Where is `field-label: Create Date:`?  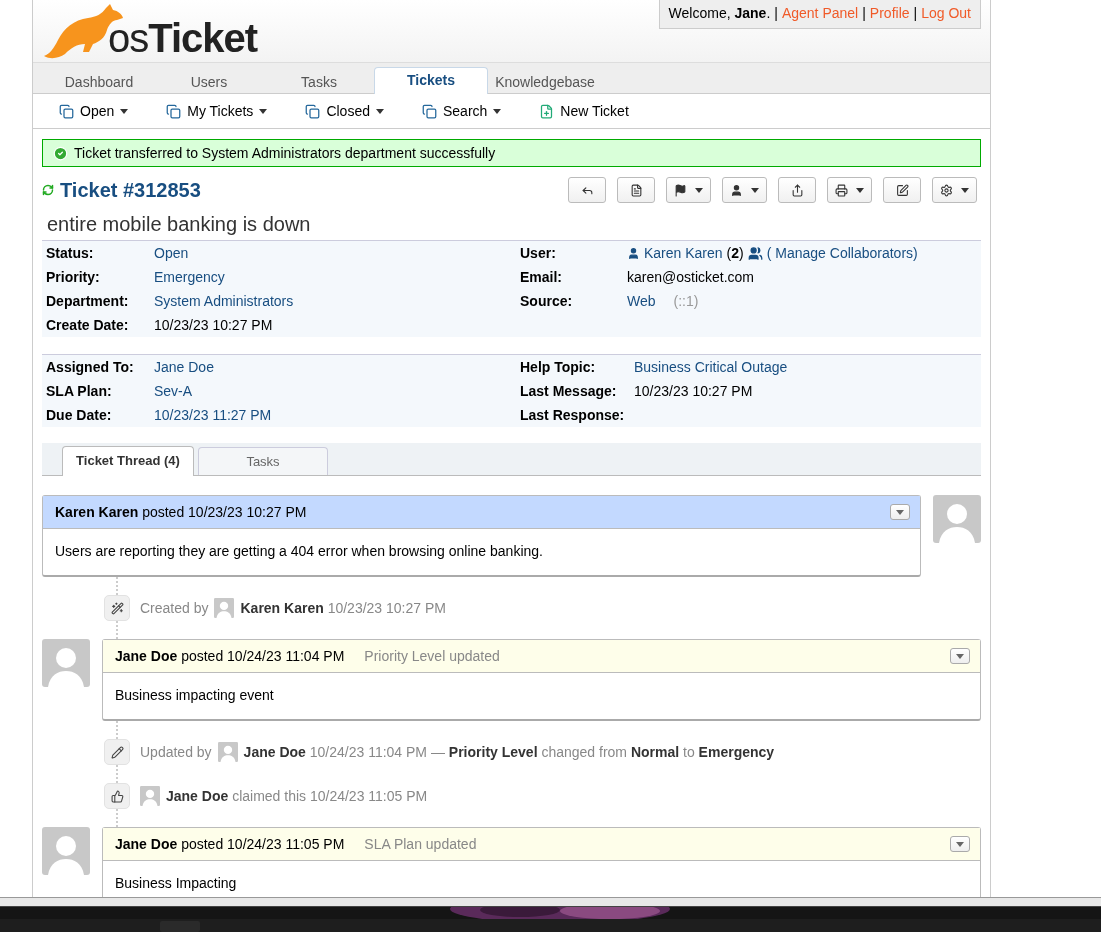
field-label: Create Date: is located at coordinates (88, 325).